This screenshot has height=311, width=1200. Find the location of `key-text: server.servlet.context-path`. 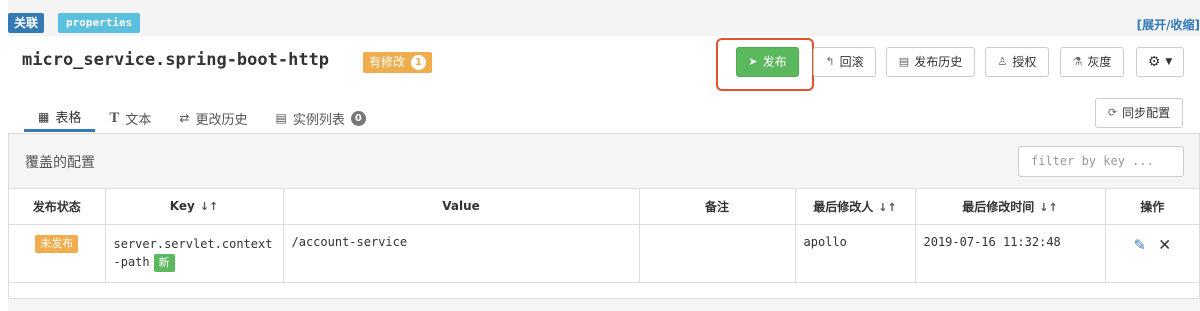

key-text: server.servlet.context-path is located at coordinates (193, 252).